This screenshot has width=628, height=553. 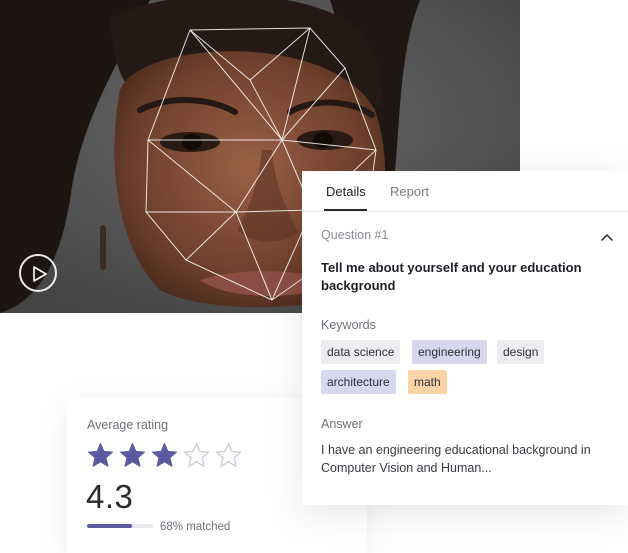 What do you see at coordinates (110, 496) in the screenshot?
I see `rating-value: 4.3` at bounding box center [110, 496].